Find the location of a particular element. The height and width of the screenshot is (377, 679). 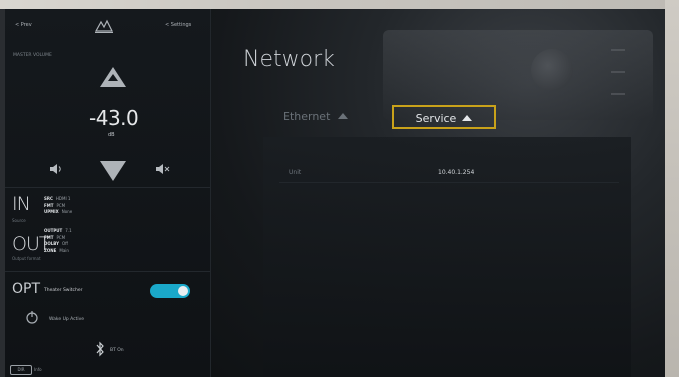

info-badge-text: Info is located at coordinates (38, 369).